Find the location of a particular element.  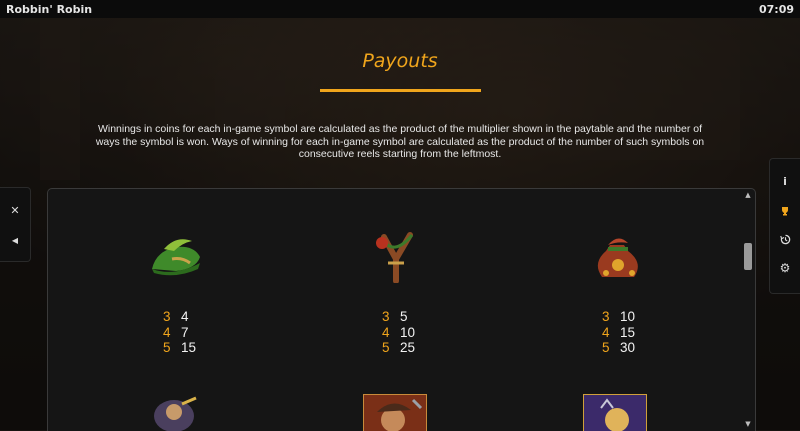

multiplier: 30 is located at coordinates (628, 347).